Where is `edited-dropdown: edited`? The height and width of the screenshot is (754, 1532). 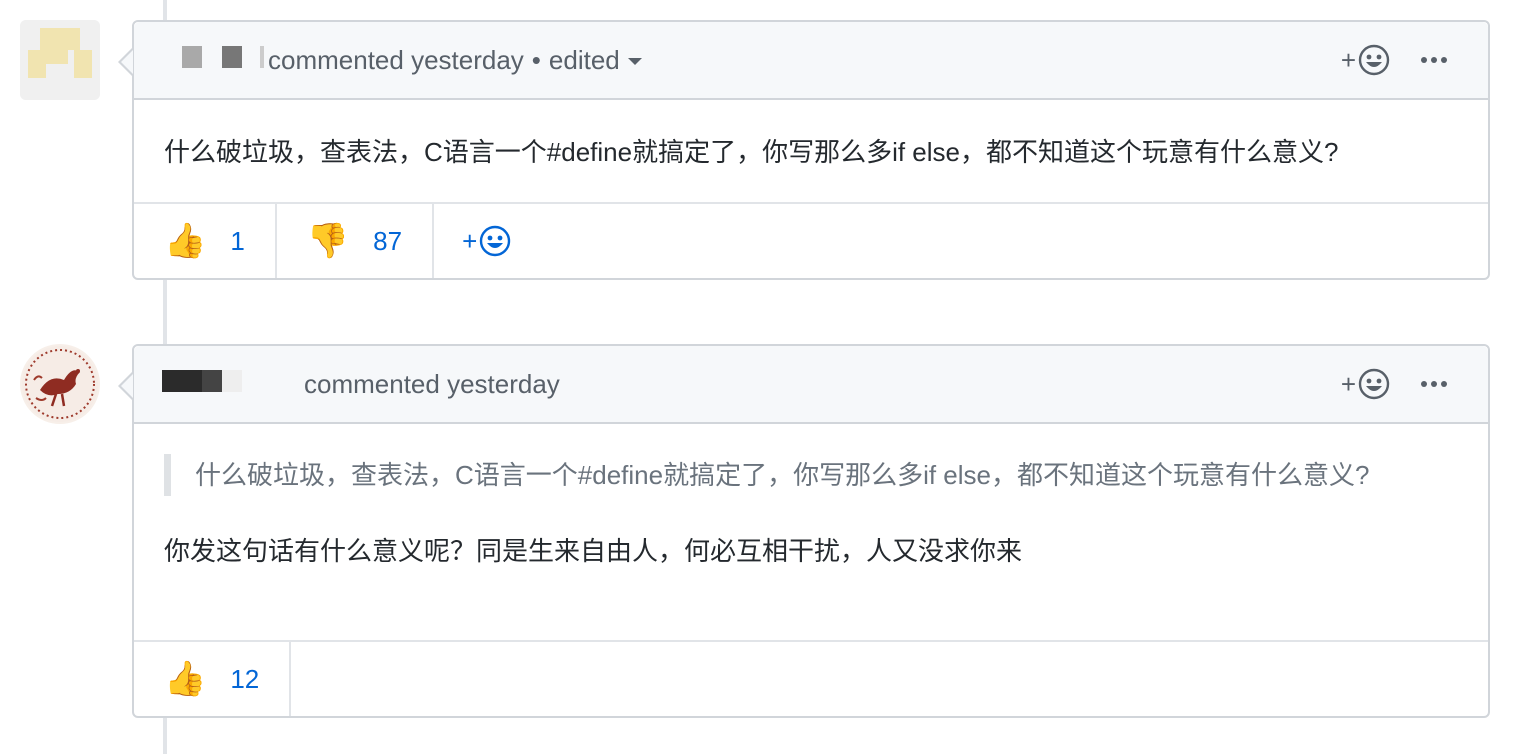
edited-dropdown: edited is located at coordinates (595, 60).